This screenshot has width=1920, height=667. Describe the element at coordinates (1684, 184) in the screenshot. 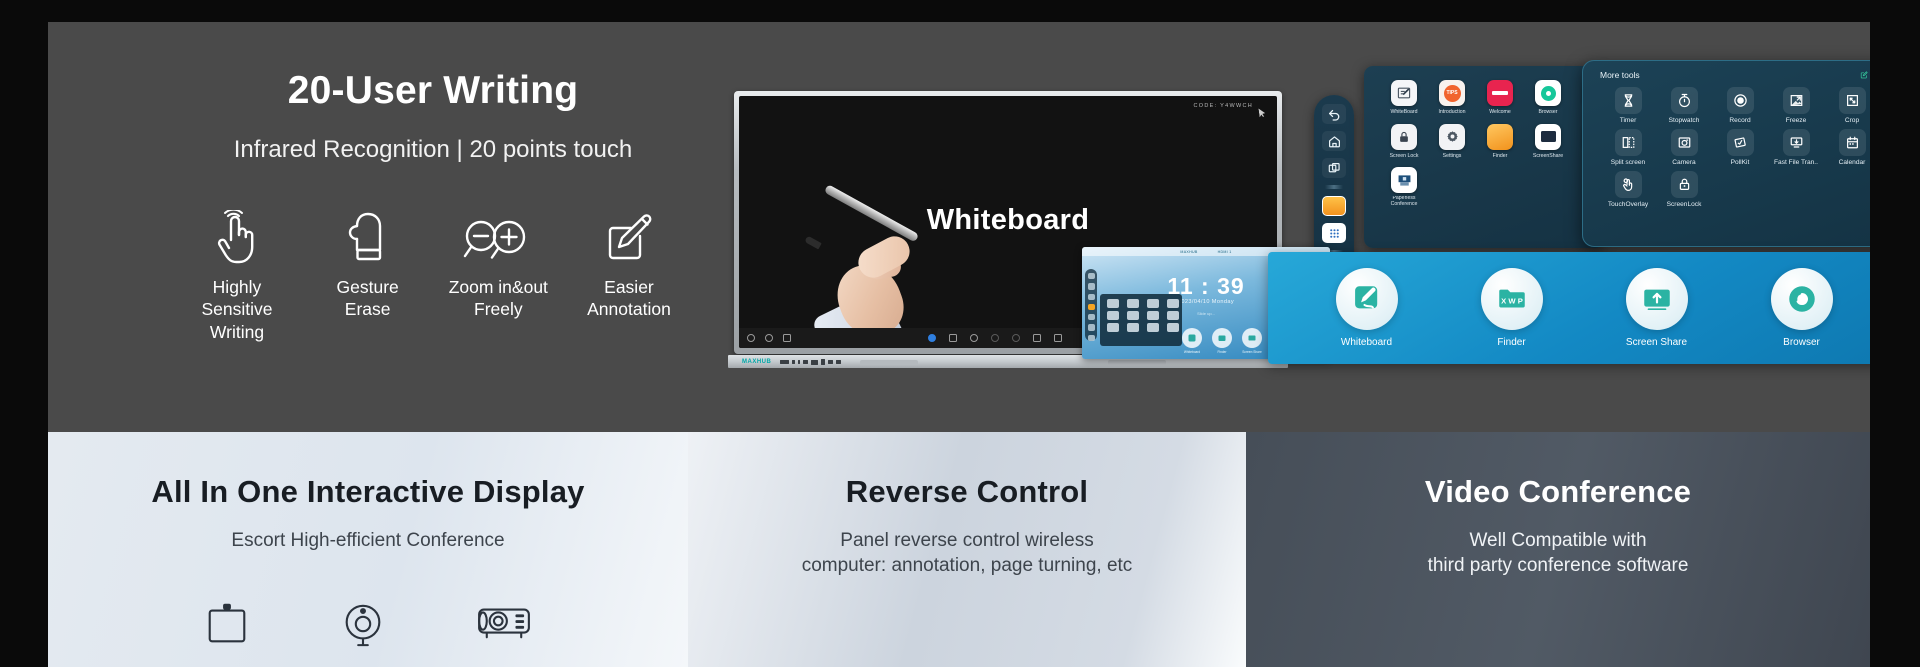

I see `screenlock-icon` at that location.